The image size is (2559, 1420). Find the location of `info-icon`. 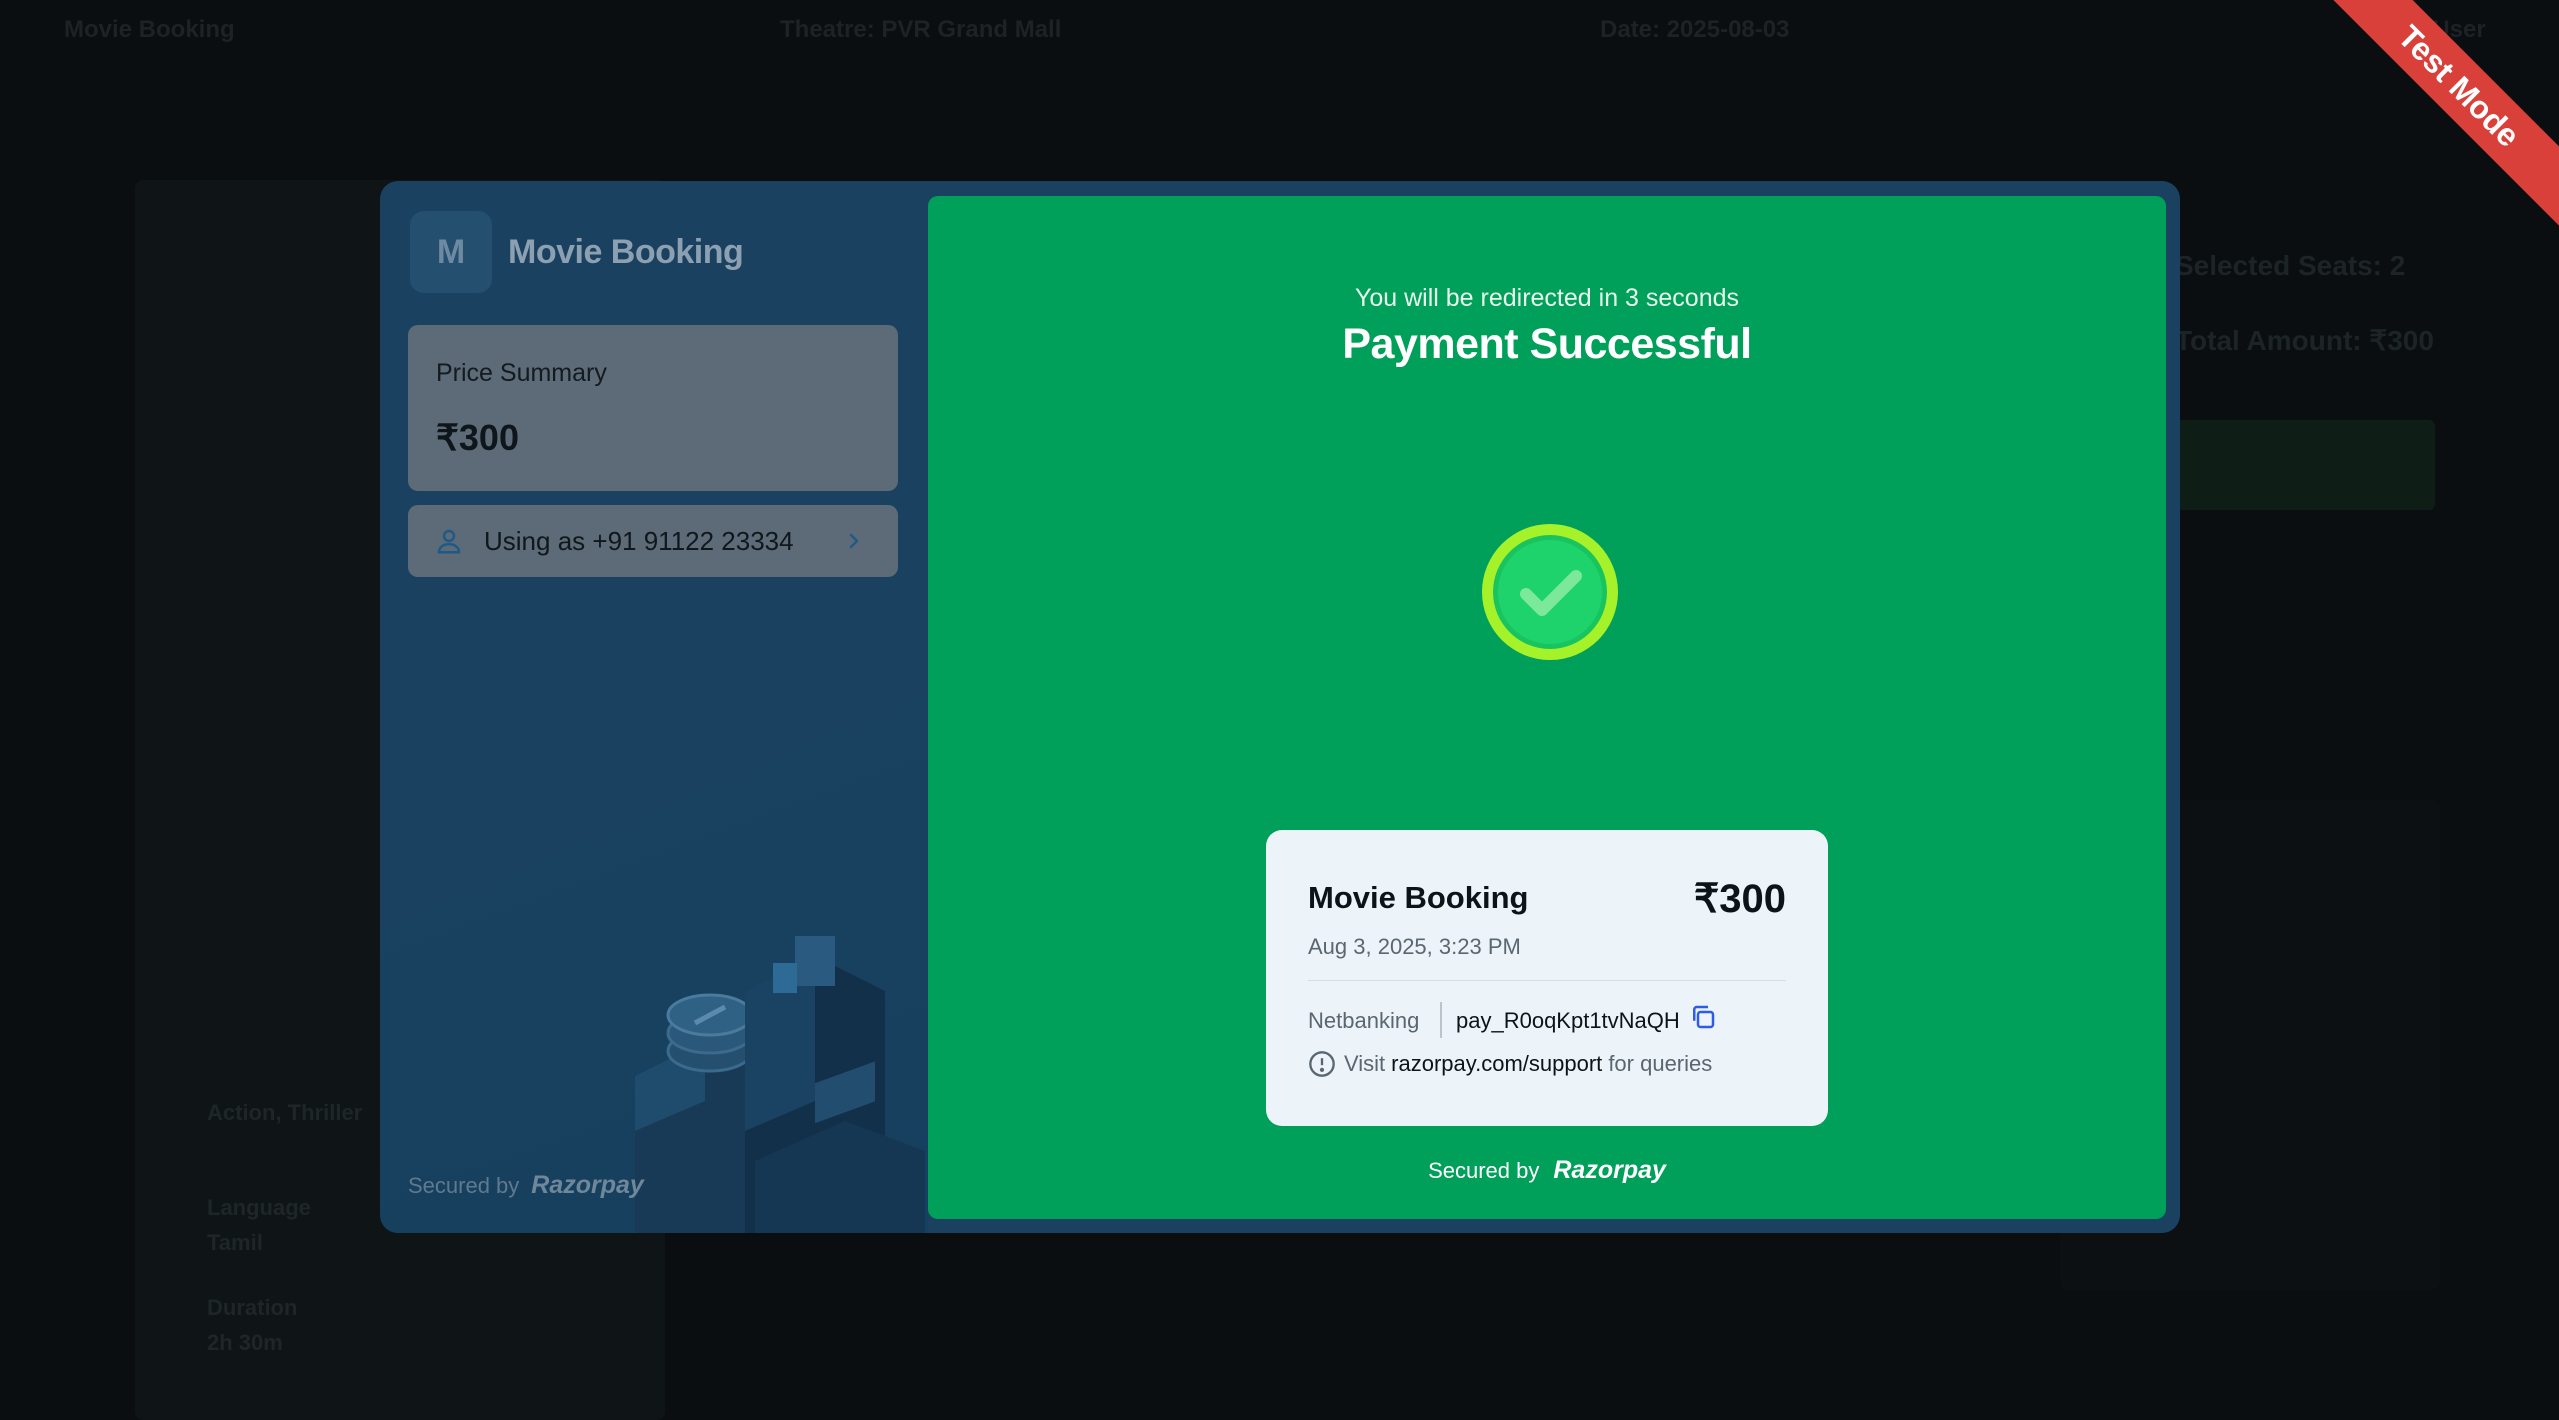

info-icon is located at coordinates (1322, 1064).